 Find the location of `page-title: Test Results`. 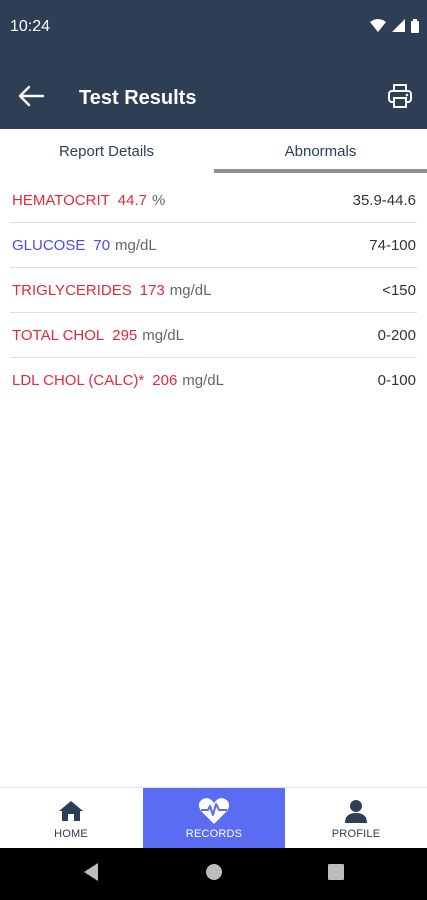

page-title: Test Results is located at coordinates (138, 98).